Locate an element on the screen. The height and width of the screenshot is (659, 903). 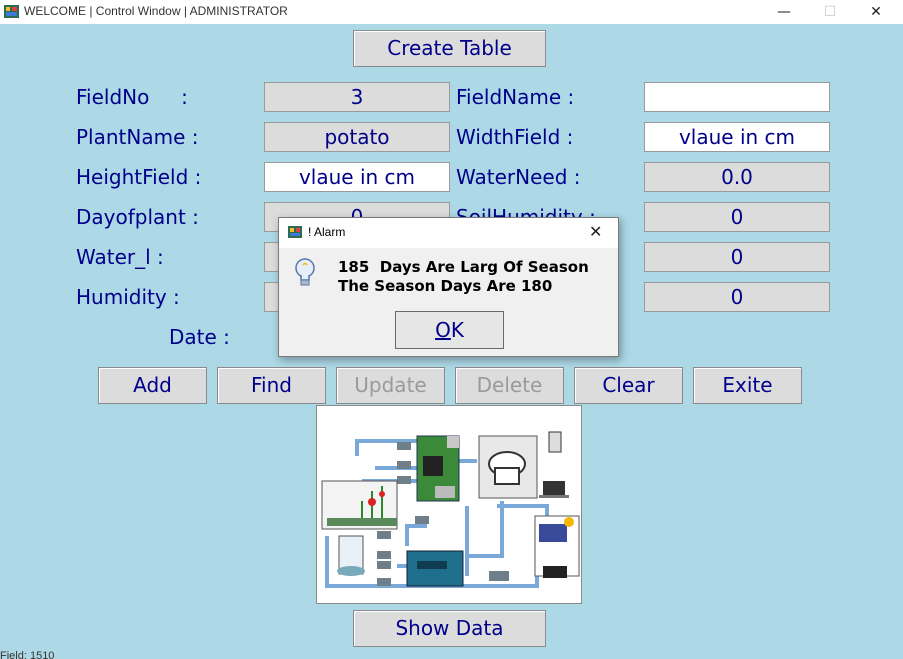
height-field-input: vlaue in cm is located at coordinates (357, 177).